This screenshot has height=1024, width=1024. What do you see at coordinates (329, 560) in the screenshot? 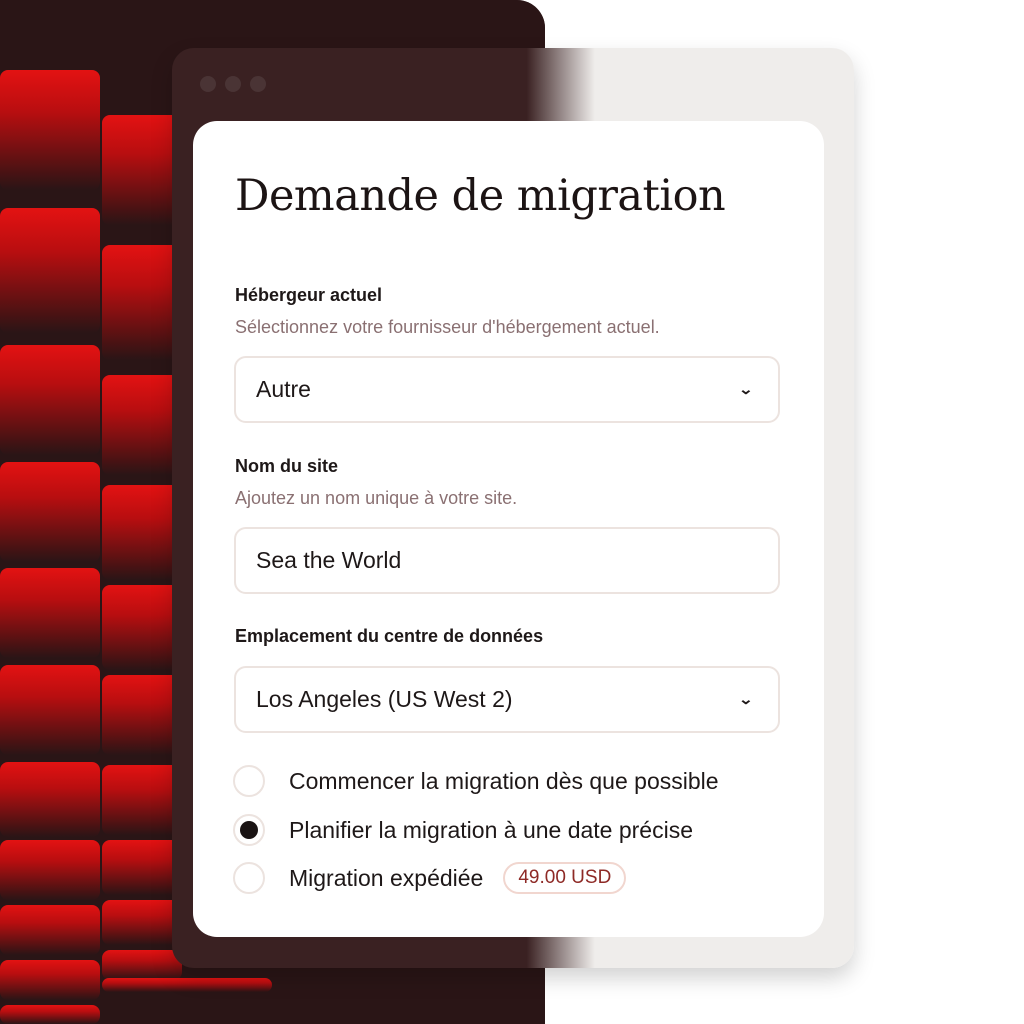
I see `site-name-value: Sea the World` at bounding box center [329, 560].